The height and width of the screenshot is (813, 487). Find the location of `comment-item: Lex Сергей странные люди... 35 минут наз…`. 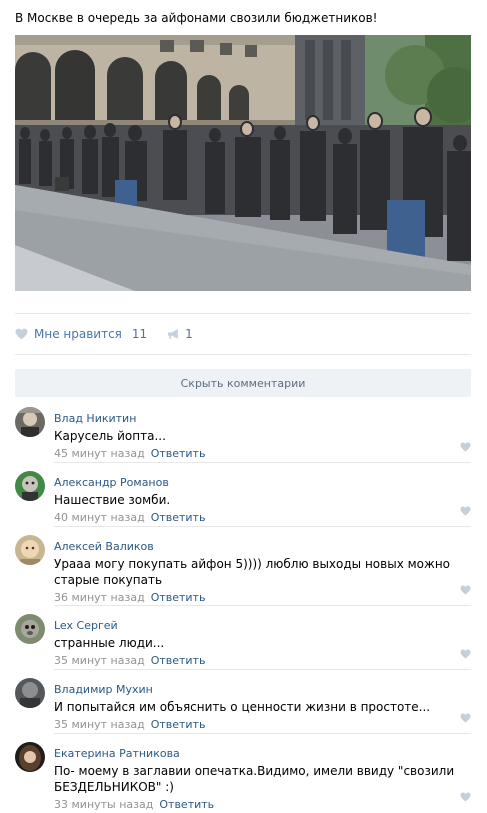

comment-item: Lex Сергей странные люди... 35 минут наз… is located at coordinates (243, 642).